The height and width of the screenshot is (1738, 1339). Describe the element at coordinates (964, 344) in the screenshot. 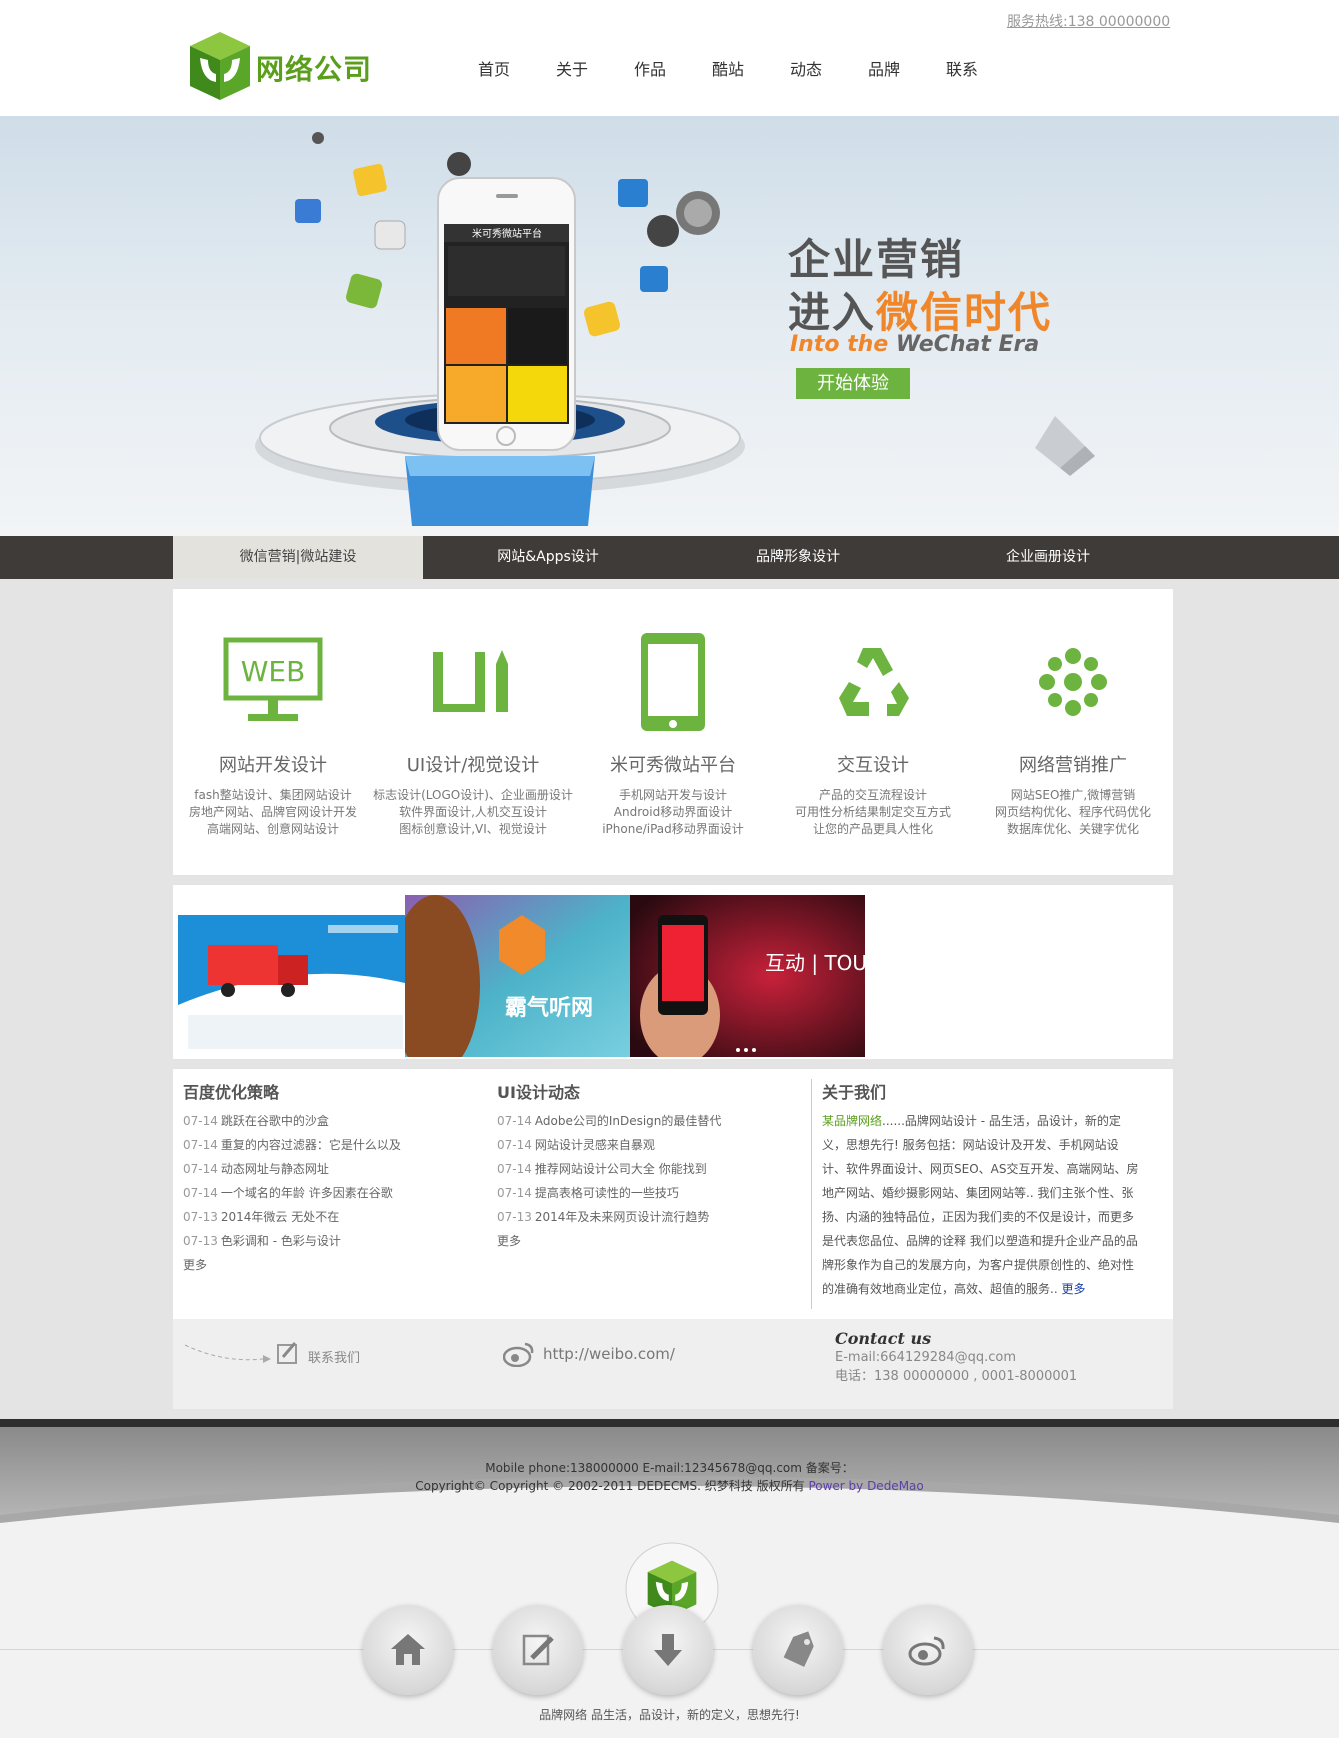

I see `banner-sub-rest: WeChat Era` at that location.